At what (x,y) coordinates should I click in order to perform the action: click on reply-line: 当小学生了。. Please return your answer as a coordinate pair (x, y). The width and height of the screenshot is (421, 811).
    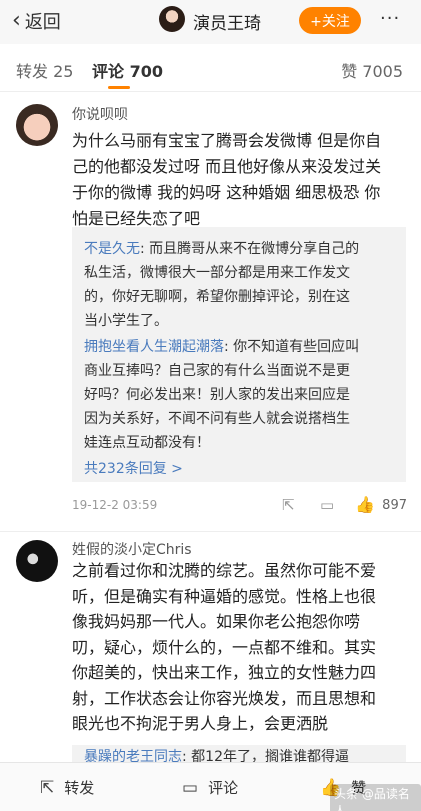
    Looking at the image, I should click on (126, 321).